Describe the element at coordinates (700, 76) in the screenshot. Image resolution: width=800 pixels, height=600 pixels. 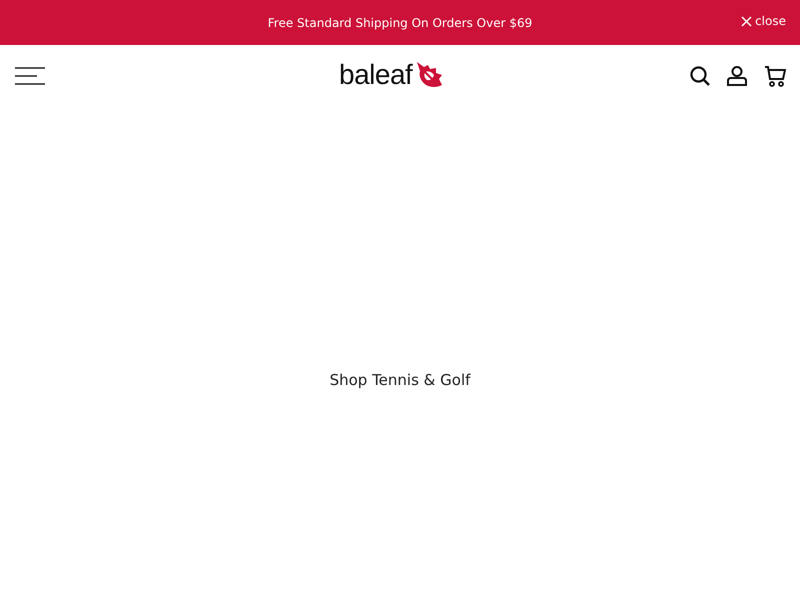
I see `search-button` at that location.